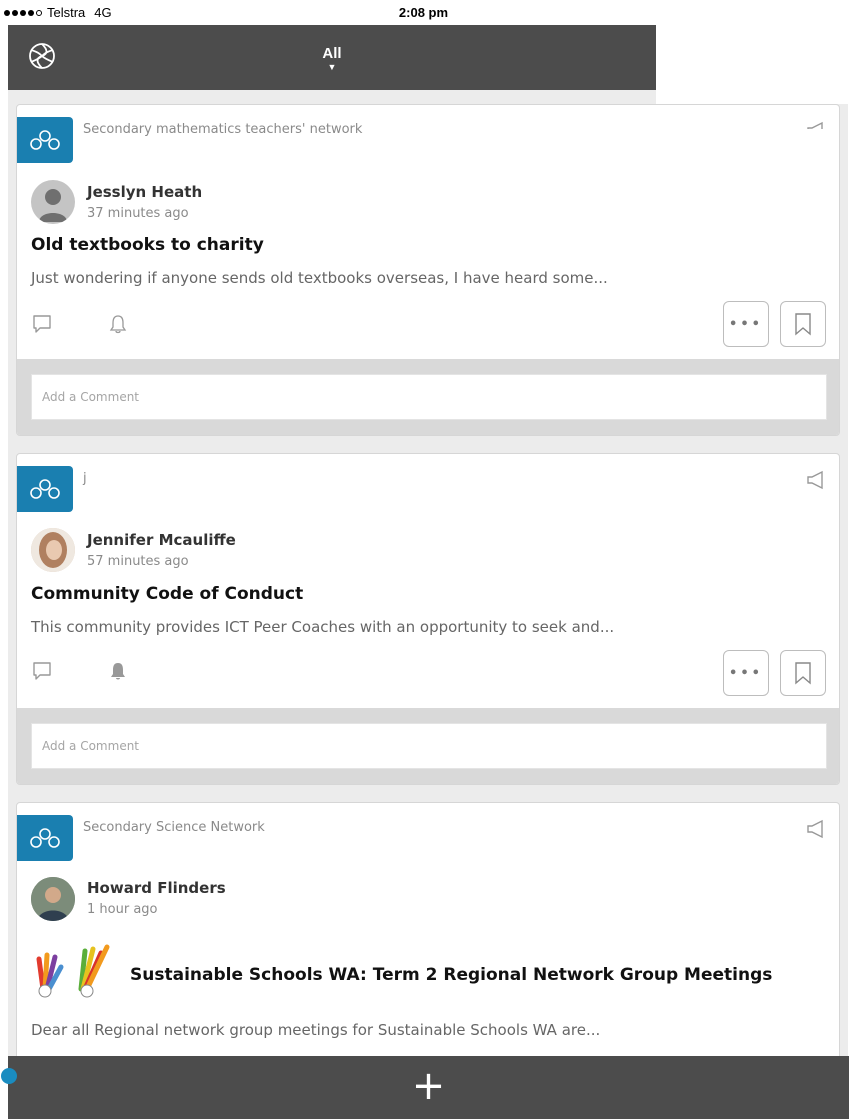 The image size is (849, 1119). Describe the element at coordinates (118, 671) in the screenshot. I see `bell-filled-icon` at that location.